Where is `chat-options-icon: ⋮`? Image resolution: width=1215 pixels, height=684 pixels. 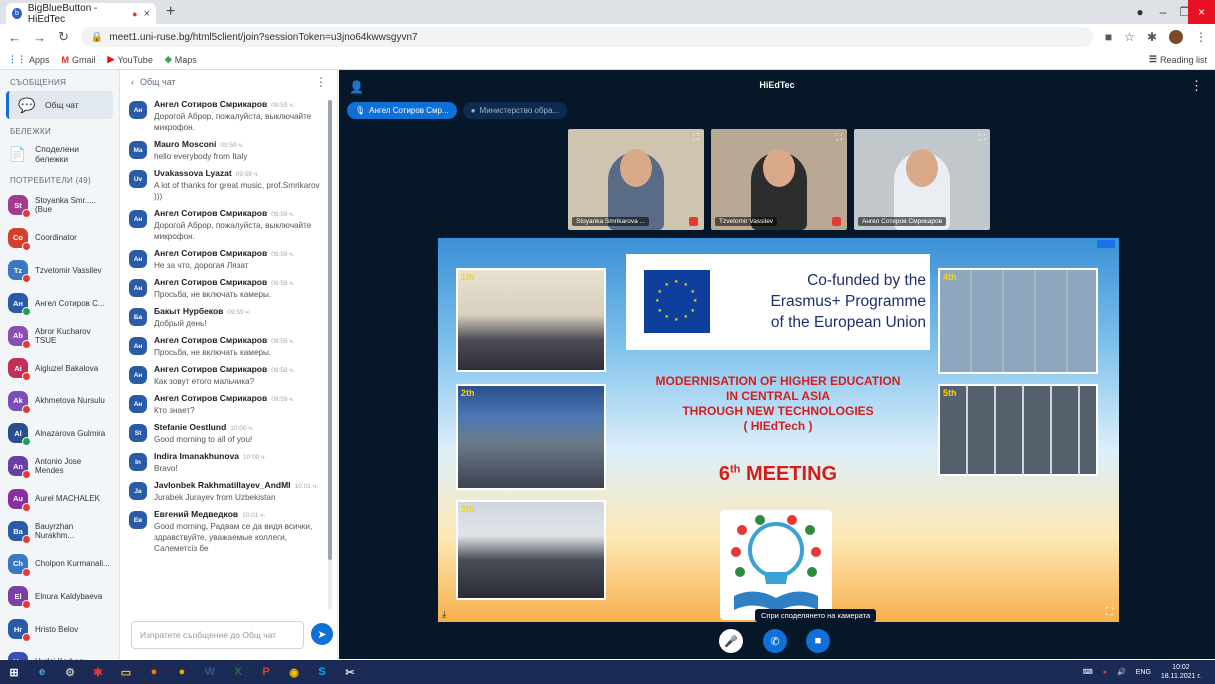 chat-options-icon: ⋮ is located at coordinates (321, 82).